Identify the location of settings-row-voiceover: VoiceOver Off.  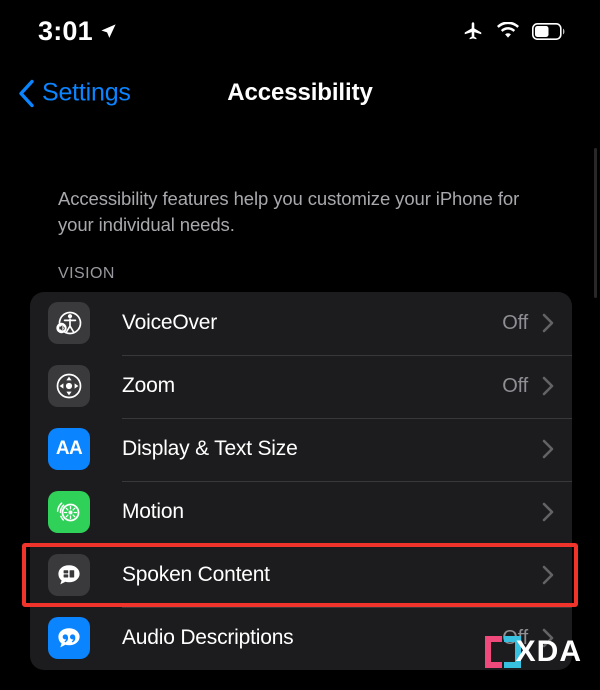
(301, 323).